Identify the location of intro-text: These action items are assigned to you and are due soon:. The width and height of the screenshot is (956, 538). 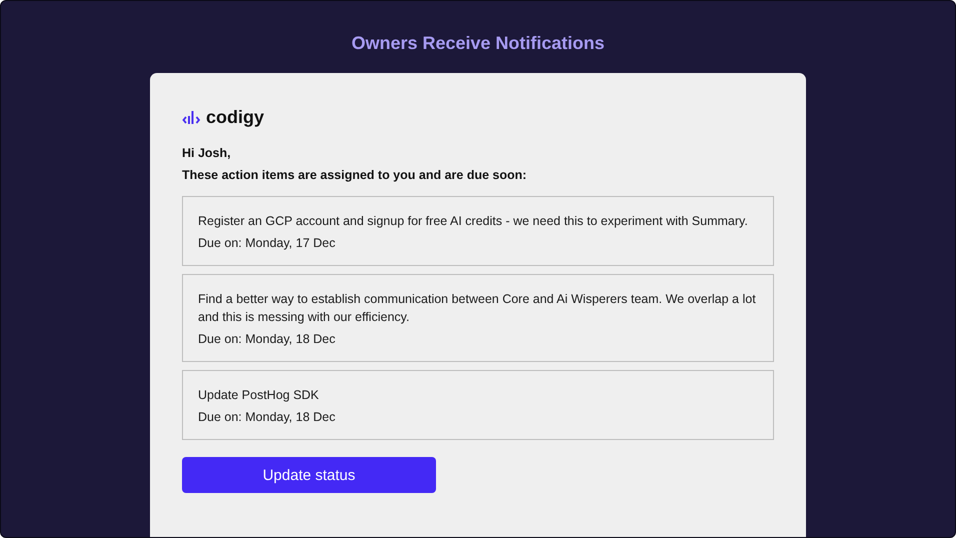
(355, 175).